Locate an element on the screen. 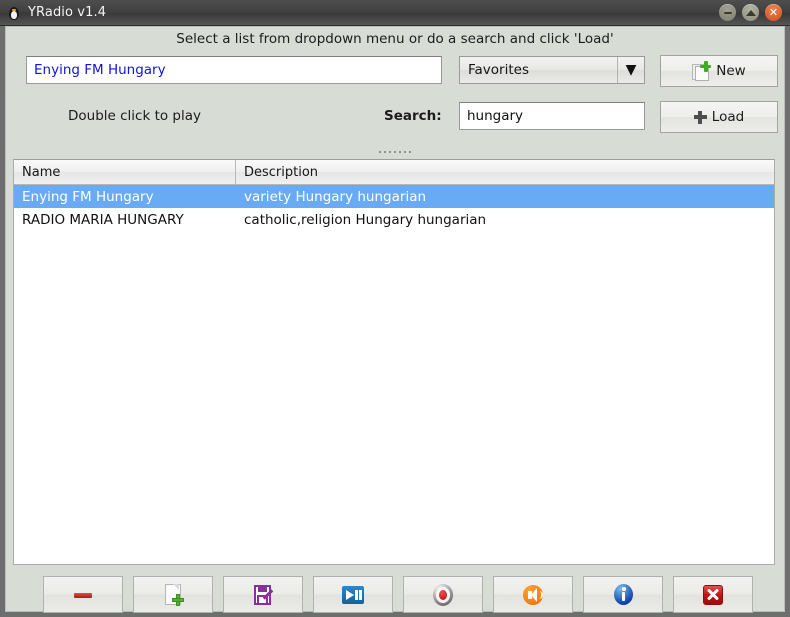 The width and height of the screenshot is (790, 617). bottom-toolbar is located at coordinates (395, 594).